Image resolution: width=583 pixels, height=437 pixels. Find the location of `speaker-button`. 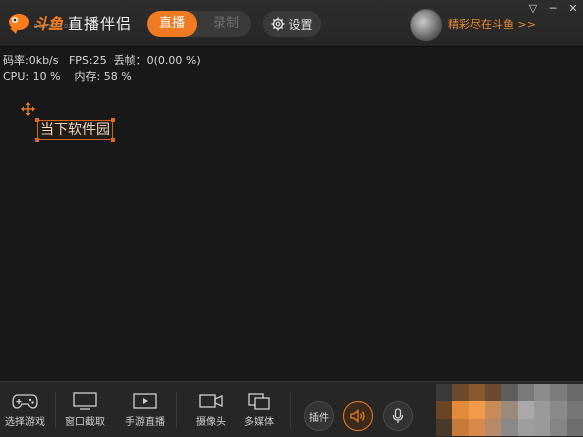

speaker-button is located at coordinates (358, 416).